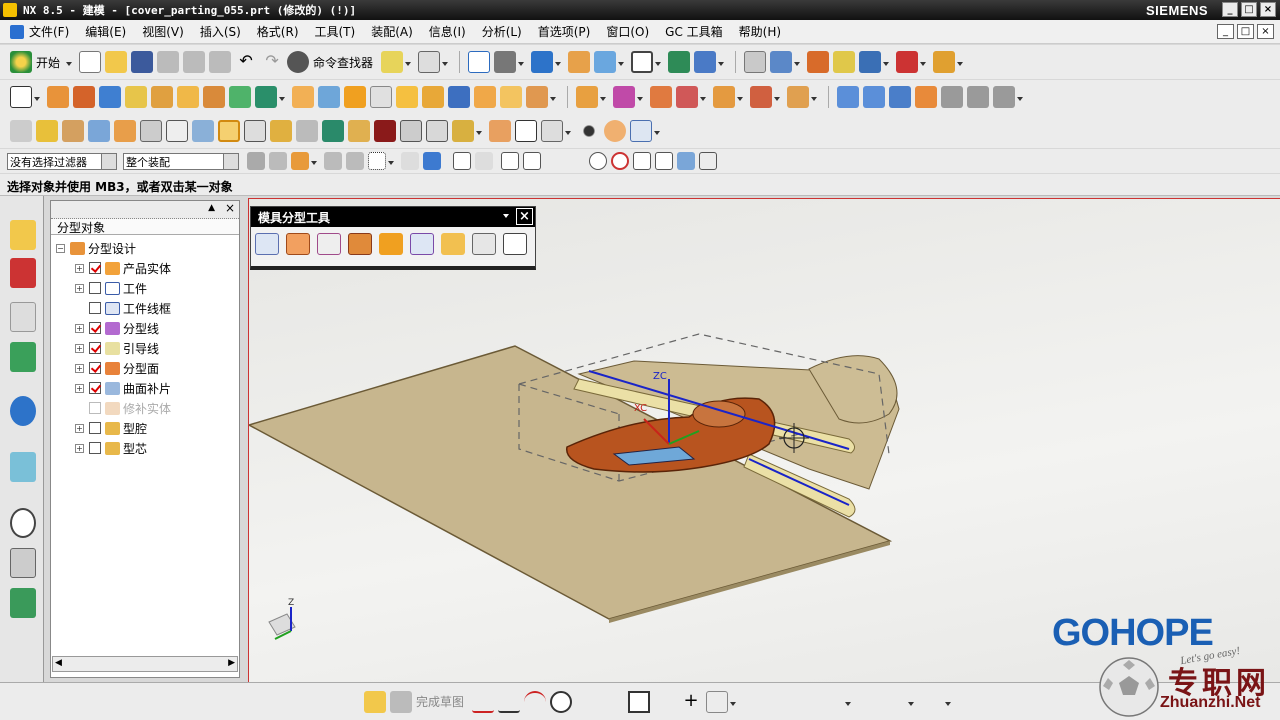 This screenshot has height=720, width=1280. Describe the element at coordinates (188, 97) in the screenshot. I see `pad-icon` at that location.